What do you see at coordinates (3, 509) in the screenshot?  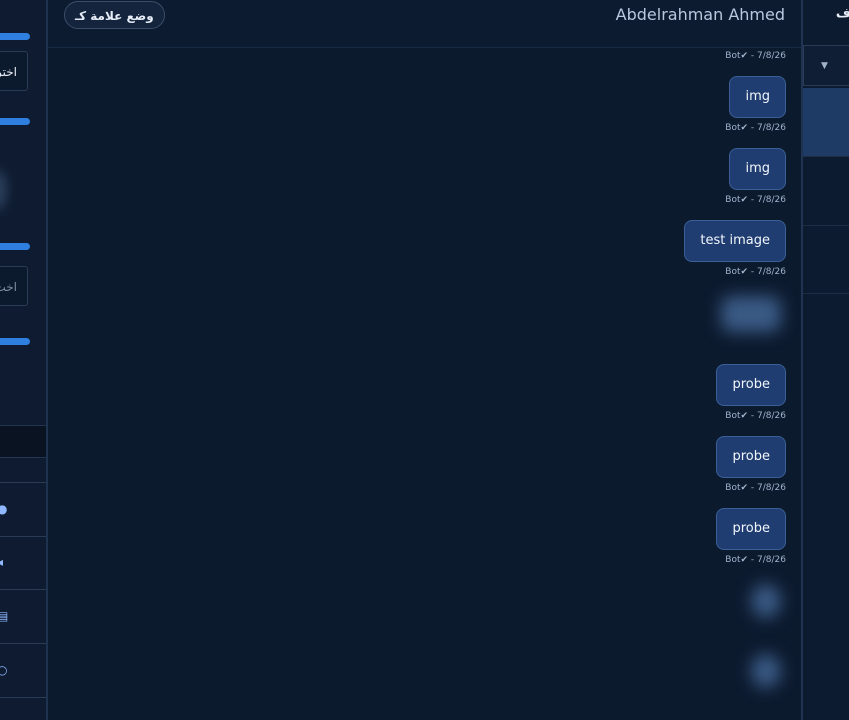 I see `check-circle-icon: ●` at bounding box center [3, 509].